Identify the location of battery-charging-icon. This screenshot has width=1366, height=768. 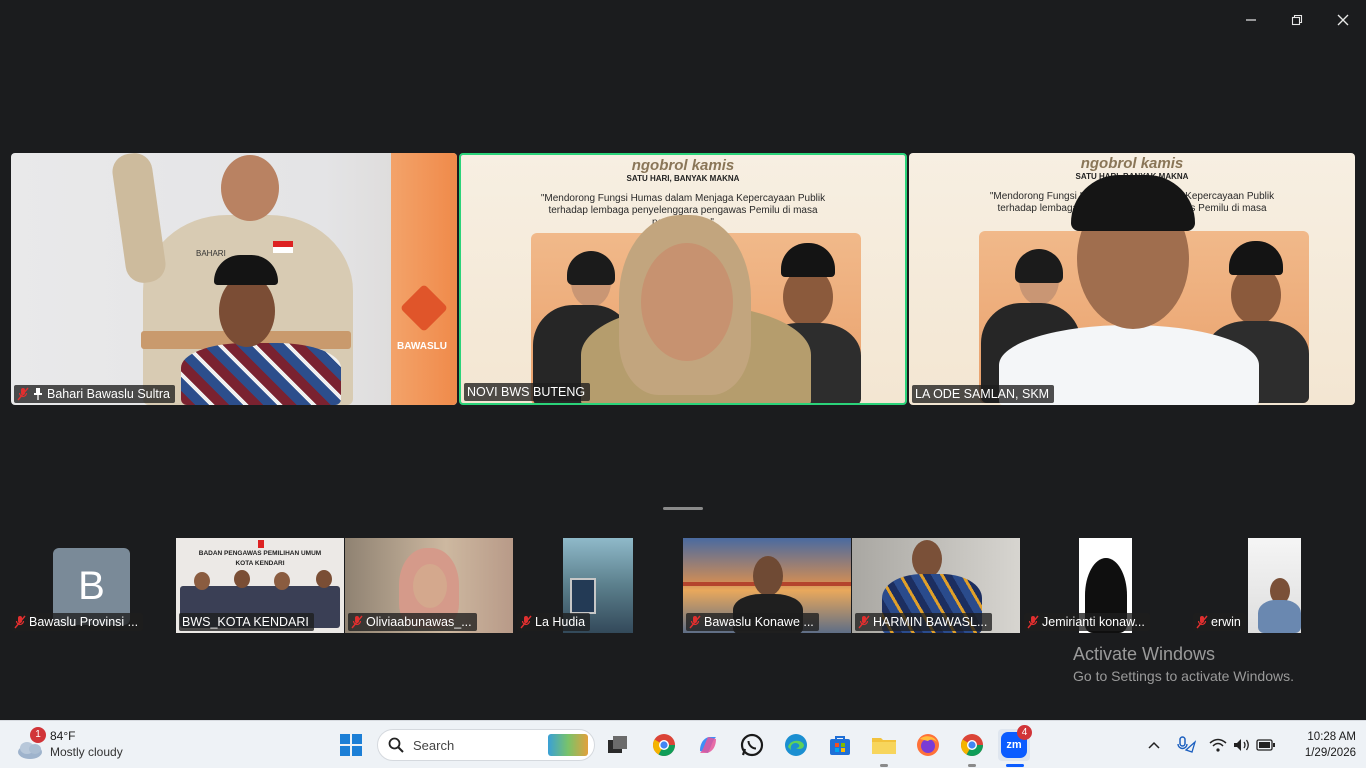
(1265, 745).